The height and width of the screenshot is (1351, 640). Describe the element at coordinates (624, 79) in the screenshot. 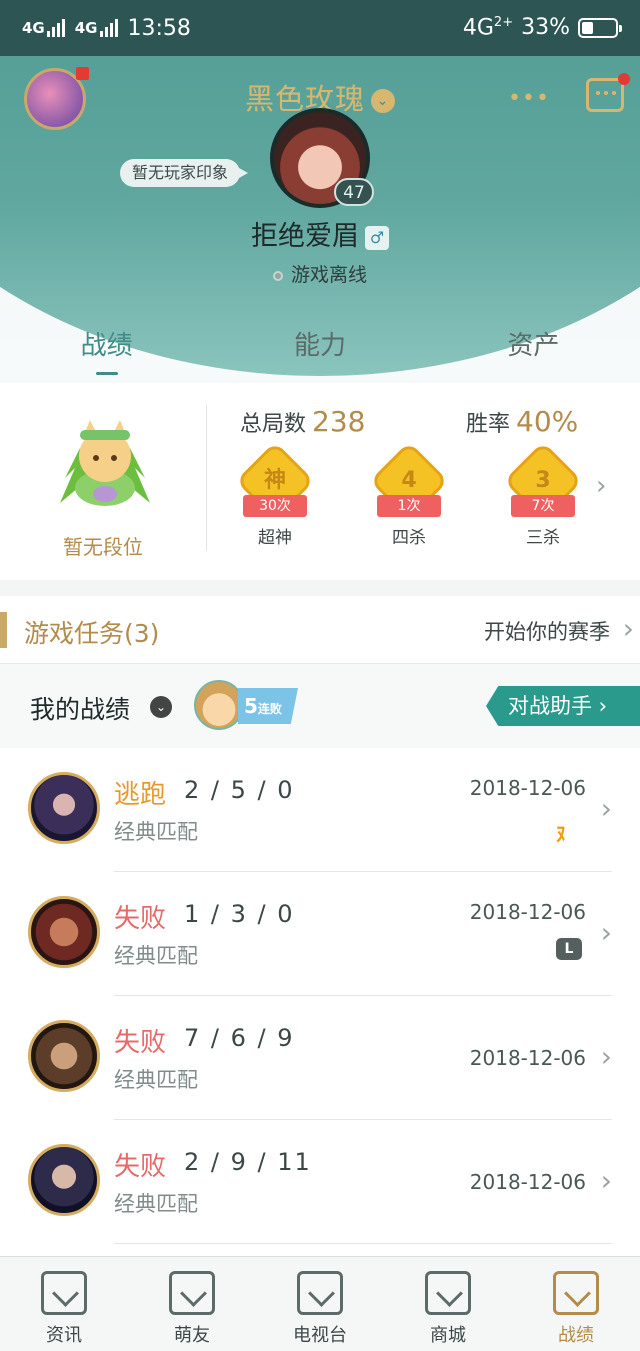

I see `notification-dot` at that location.